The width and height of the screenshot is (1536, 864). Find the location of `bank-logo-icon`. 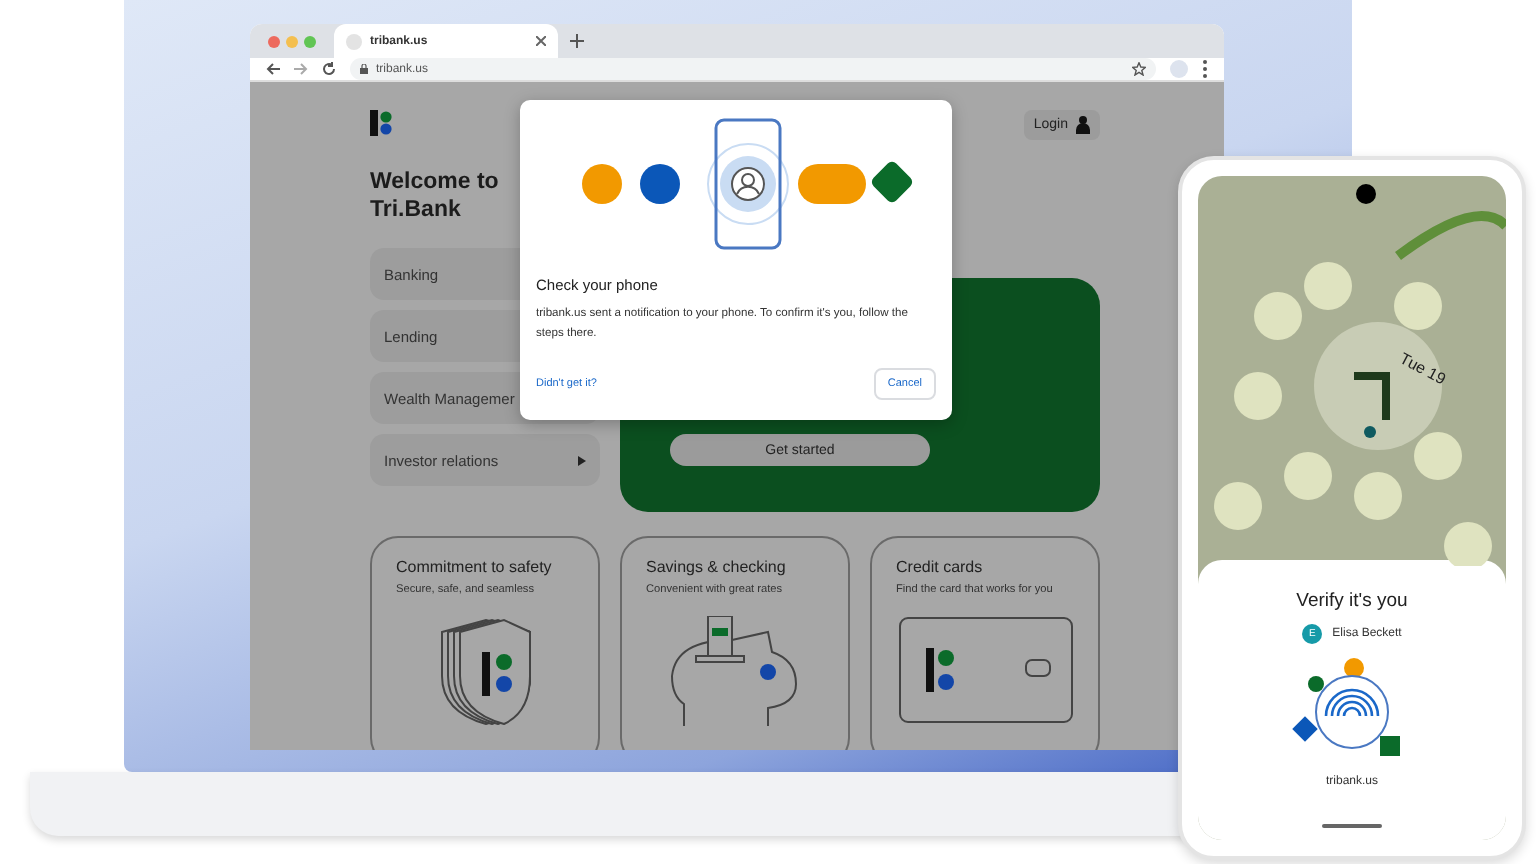

bank-logo-icon is located at coordinates (381, 123).